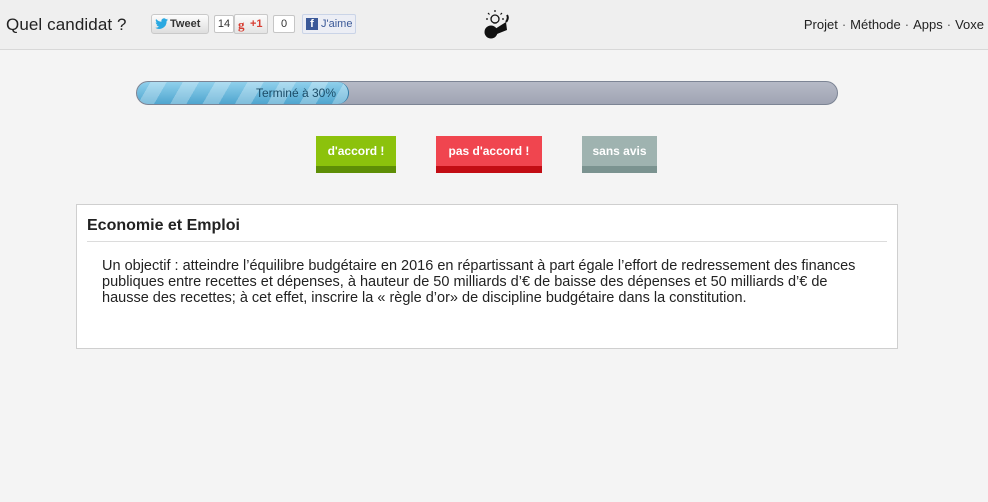 The height and width of the screenshot is (502, 988). I want to click on no-opinion-button-base, so click(619, 169).